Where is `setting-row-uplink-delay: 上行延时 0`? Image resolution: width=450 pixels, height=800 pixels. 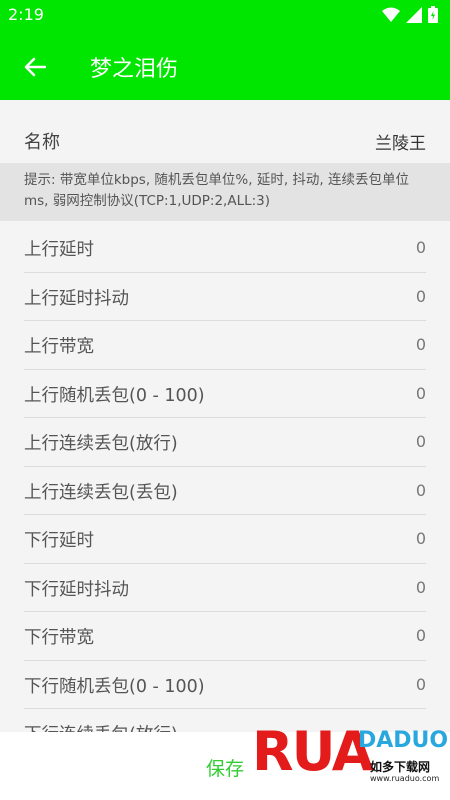
setting-row-uplink-delay: 上行延时 0 is located at coordinates (225, 248).